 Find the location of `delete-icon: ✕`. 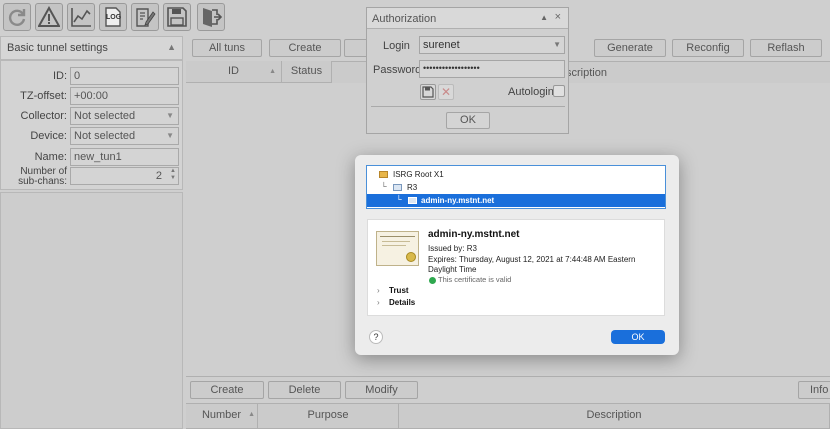

delete-icon: ✕ is located at coordinates (446, 92).